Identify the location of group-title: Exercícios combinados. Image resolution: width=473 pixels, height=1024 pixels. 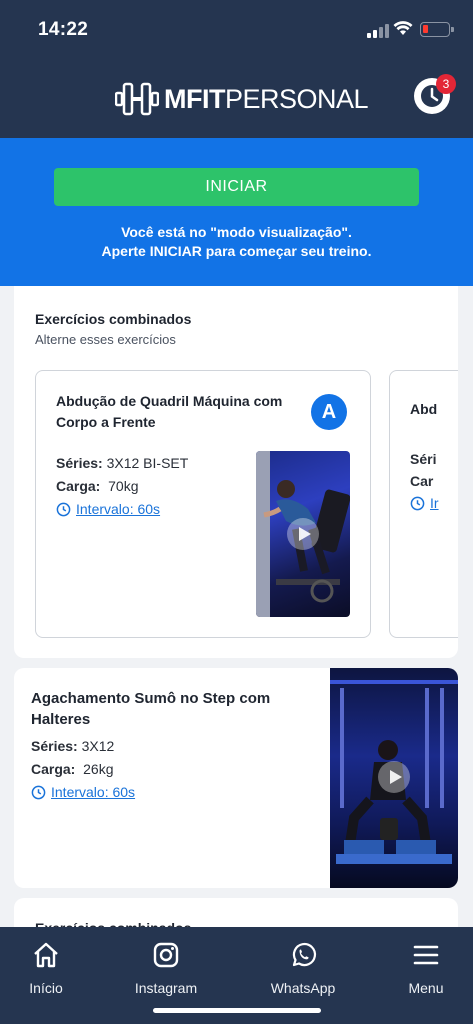
(113, 319).